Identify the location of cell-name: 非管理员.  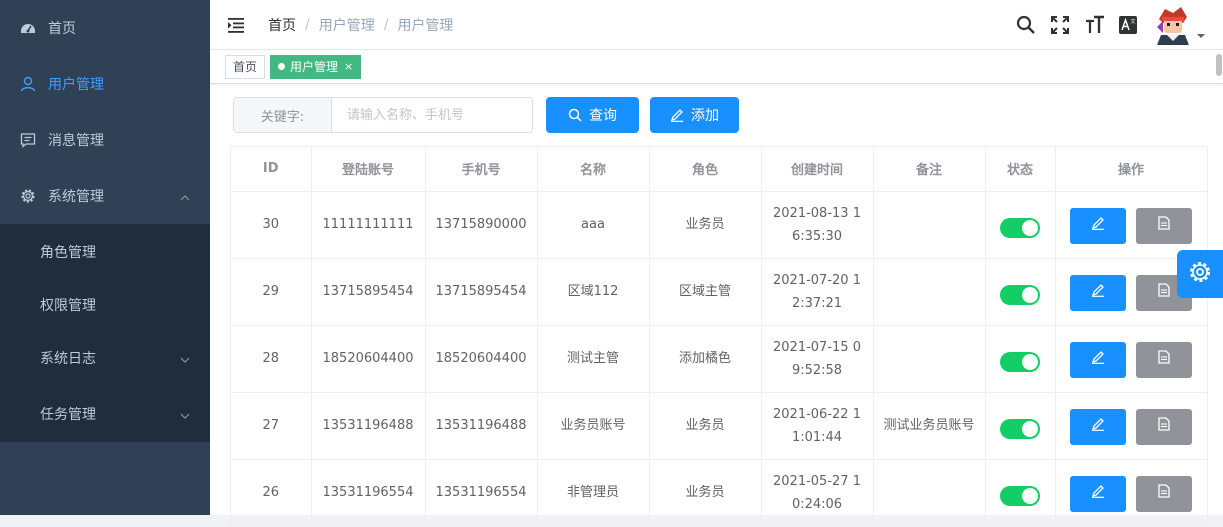
(593, 493).